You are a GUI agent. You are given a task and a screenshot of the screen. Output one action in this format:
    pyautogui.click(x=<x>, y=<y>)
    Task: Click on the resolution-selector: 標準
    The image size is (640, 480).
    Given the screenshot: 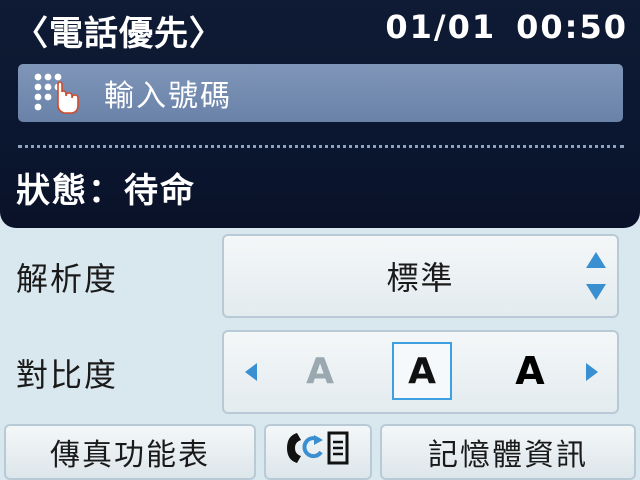 What is the action you would take?
    pyautogui.click(x=420, y=276)
    